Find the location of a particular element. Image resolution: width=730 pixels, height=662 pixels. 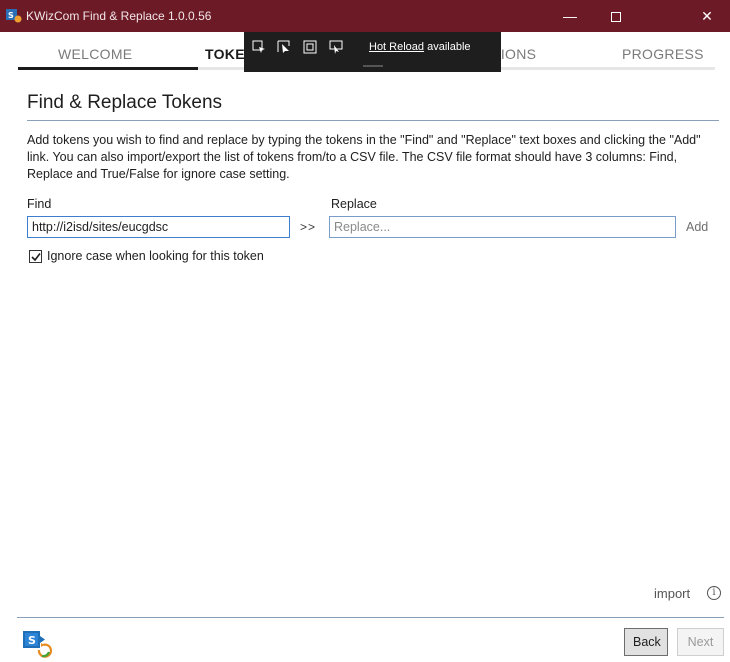

maximize-icon is located at coordinates (616, 17).